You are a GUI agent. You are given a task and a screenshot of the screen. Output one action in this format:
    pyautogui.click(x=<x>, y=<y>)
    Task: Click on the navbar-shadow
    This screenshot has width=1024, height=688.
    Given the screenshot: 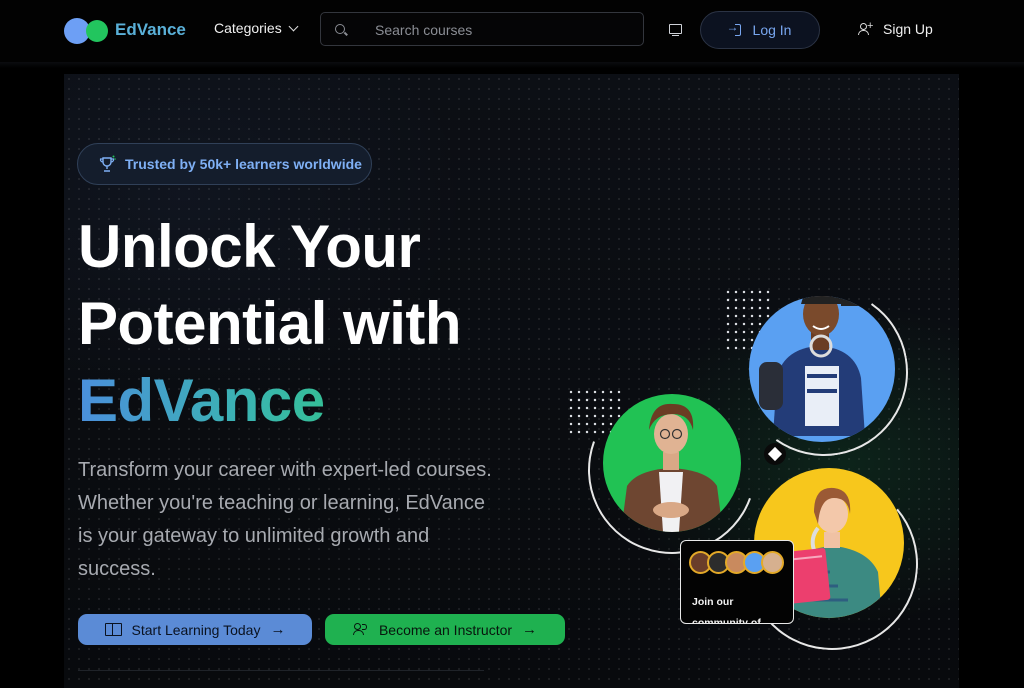 What is the action you would take?
    pyautogui.click(x=512, y=65)
    